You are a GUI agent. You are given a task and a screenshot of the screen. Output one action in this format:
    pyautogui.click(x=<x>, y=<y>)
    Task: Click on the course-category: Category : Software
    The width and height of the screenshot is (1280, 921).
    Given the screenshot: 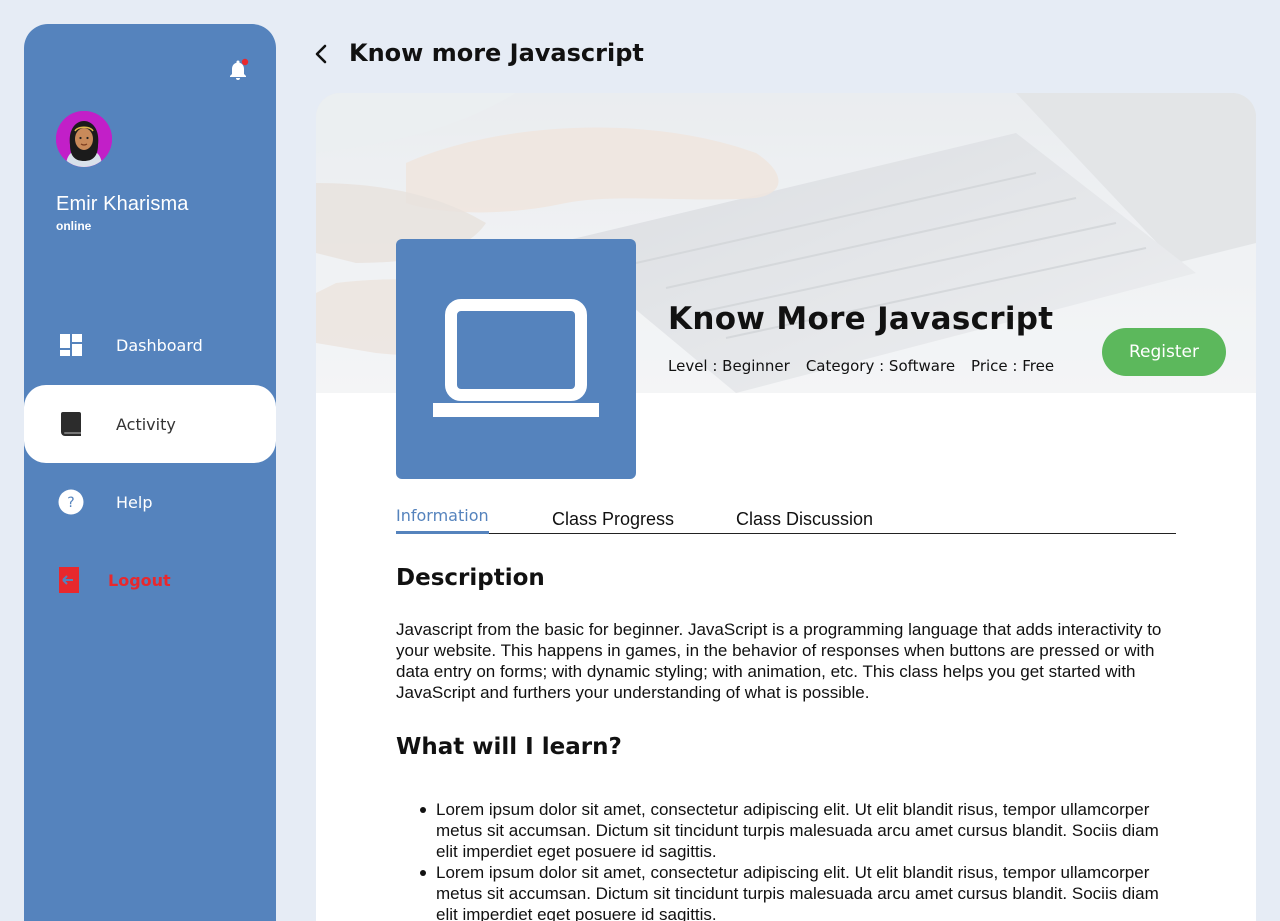 What is the action you would take?
    pyautogui.click(x=880, y=366)
    